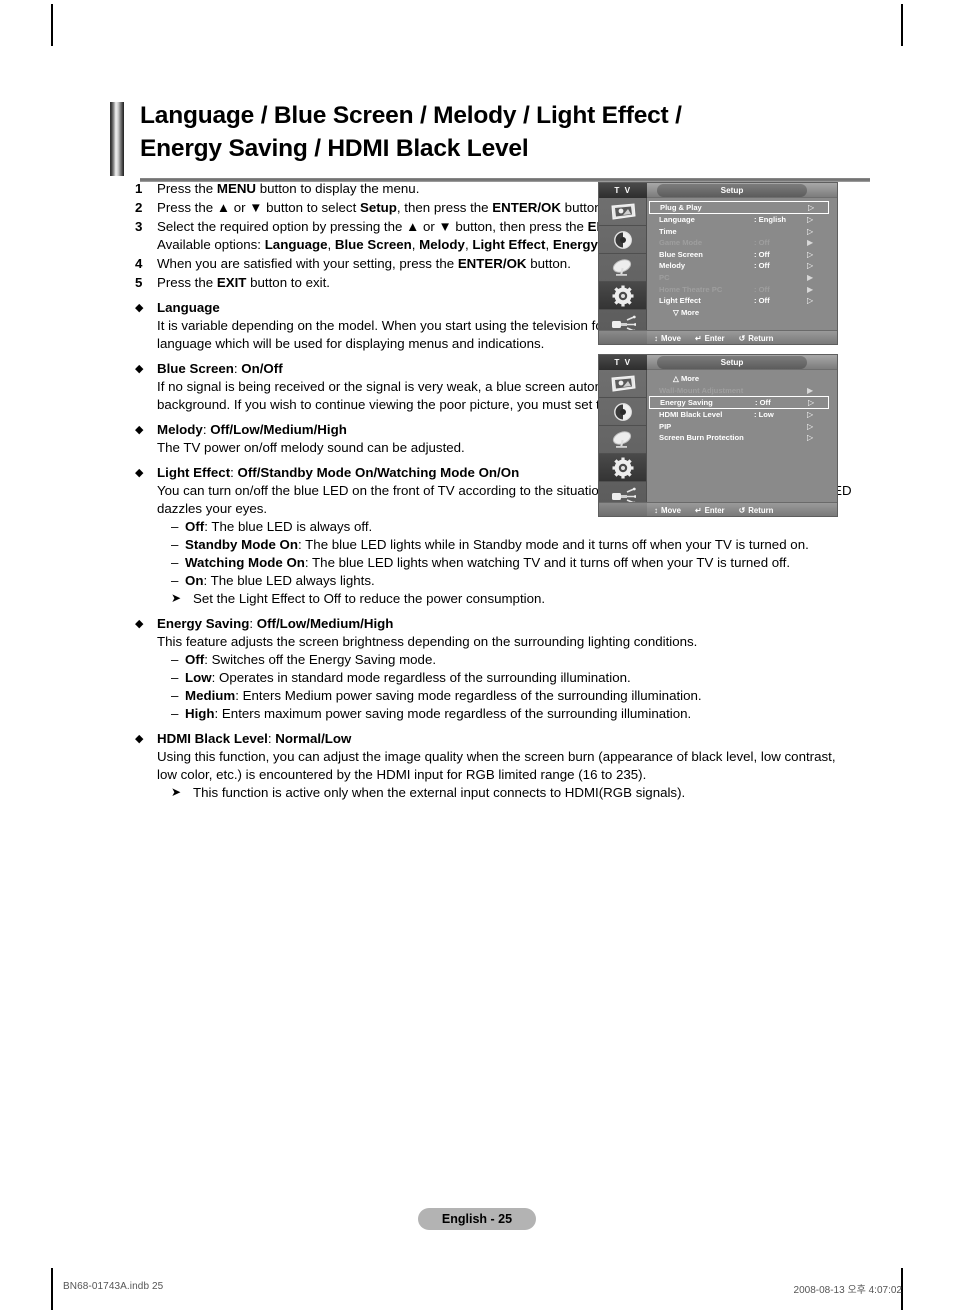  Describe the element at coordinates (176, 598) in the screenshot. I see `note-arrow-icon: ➤` at that location.